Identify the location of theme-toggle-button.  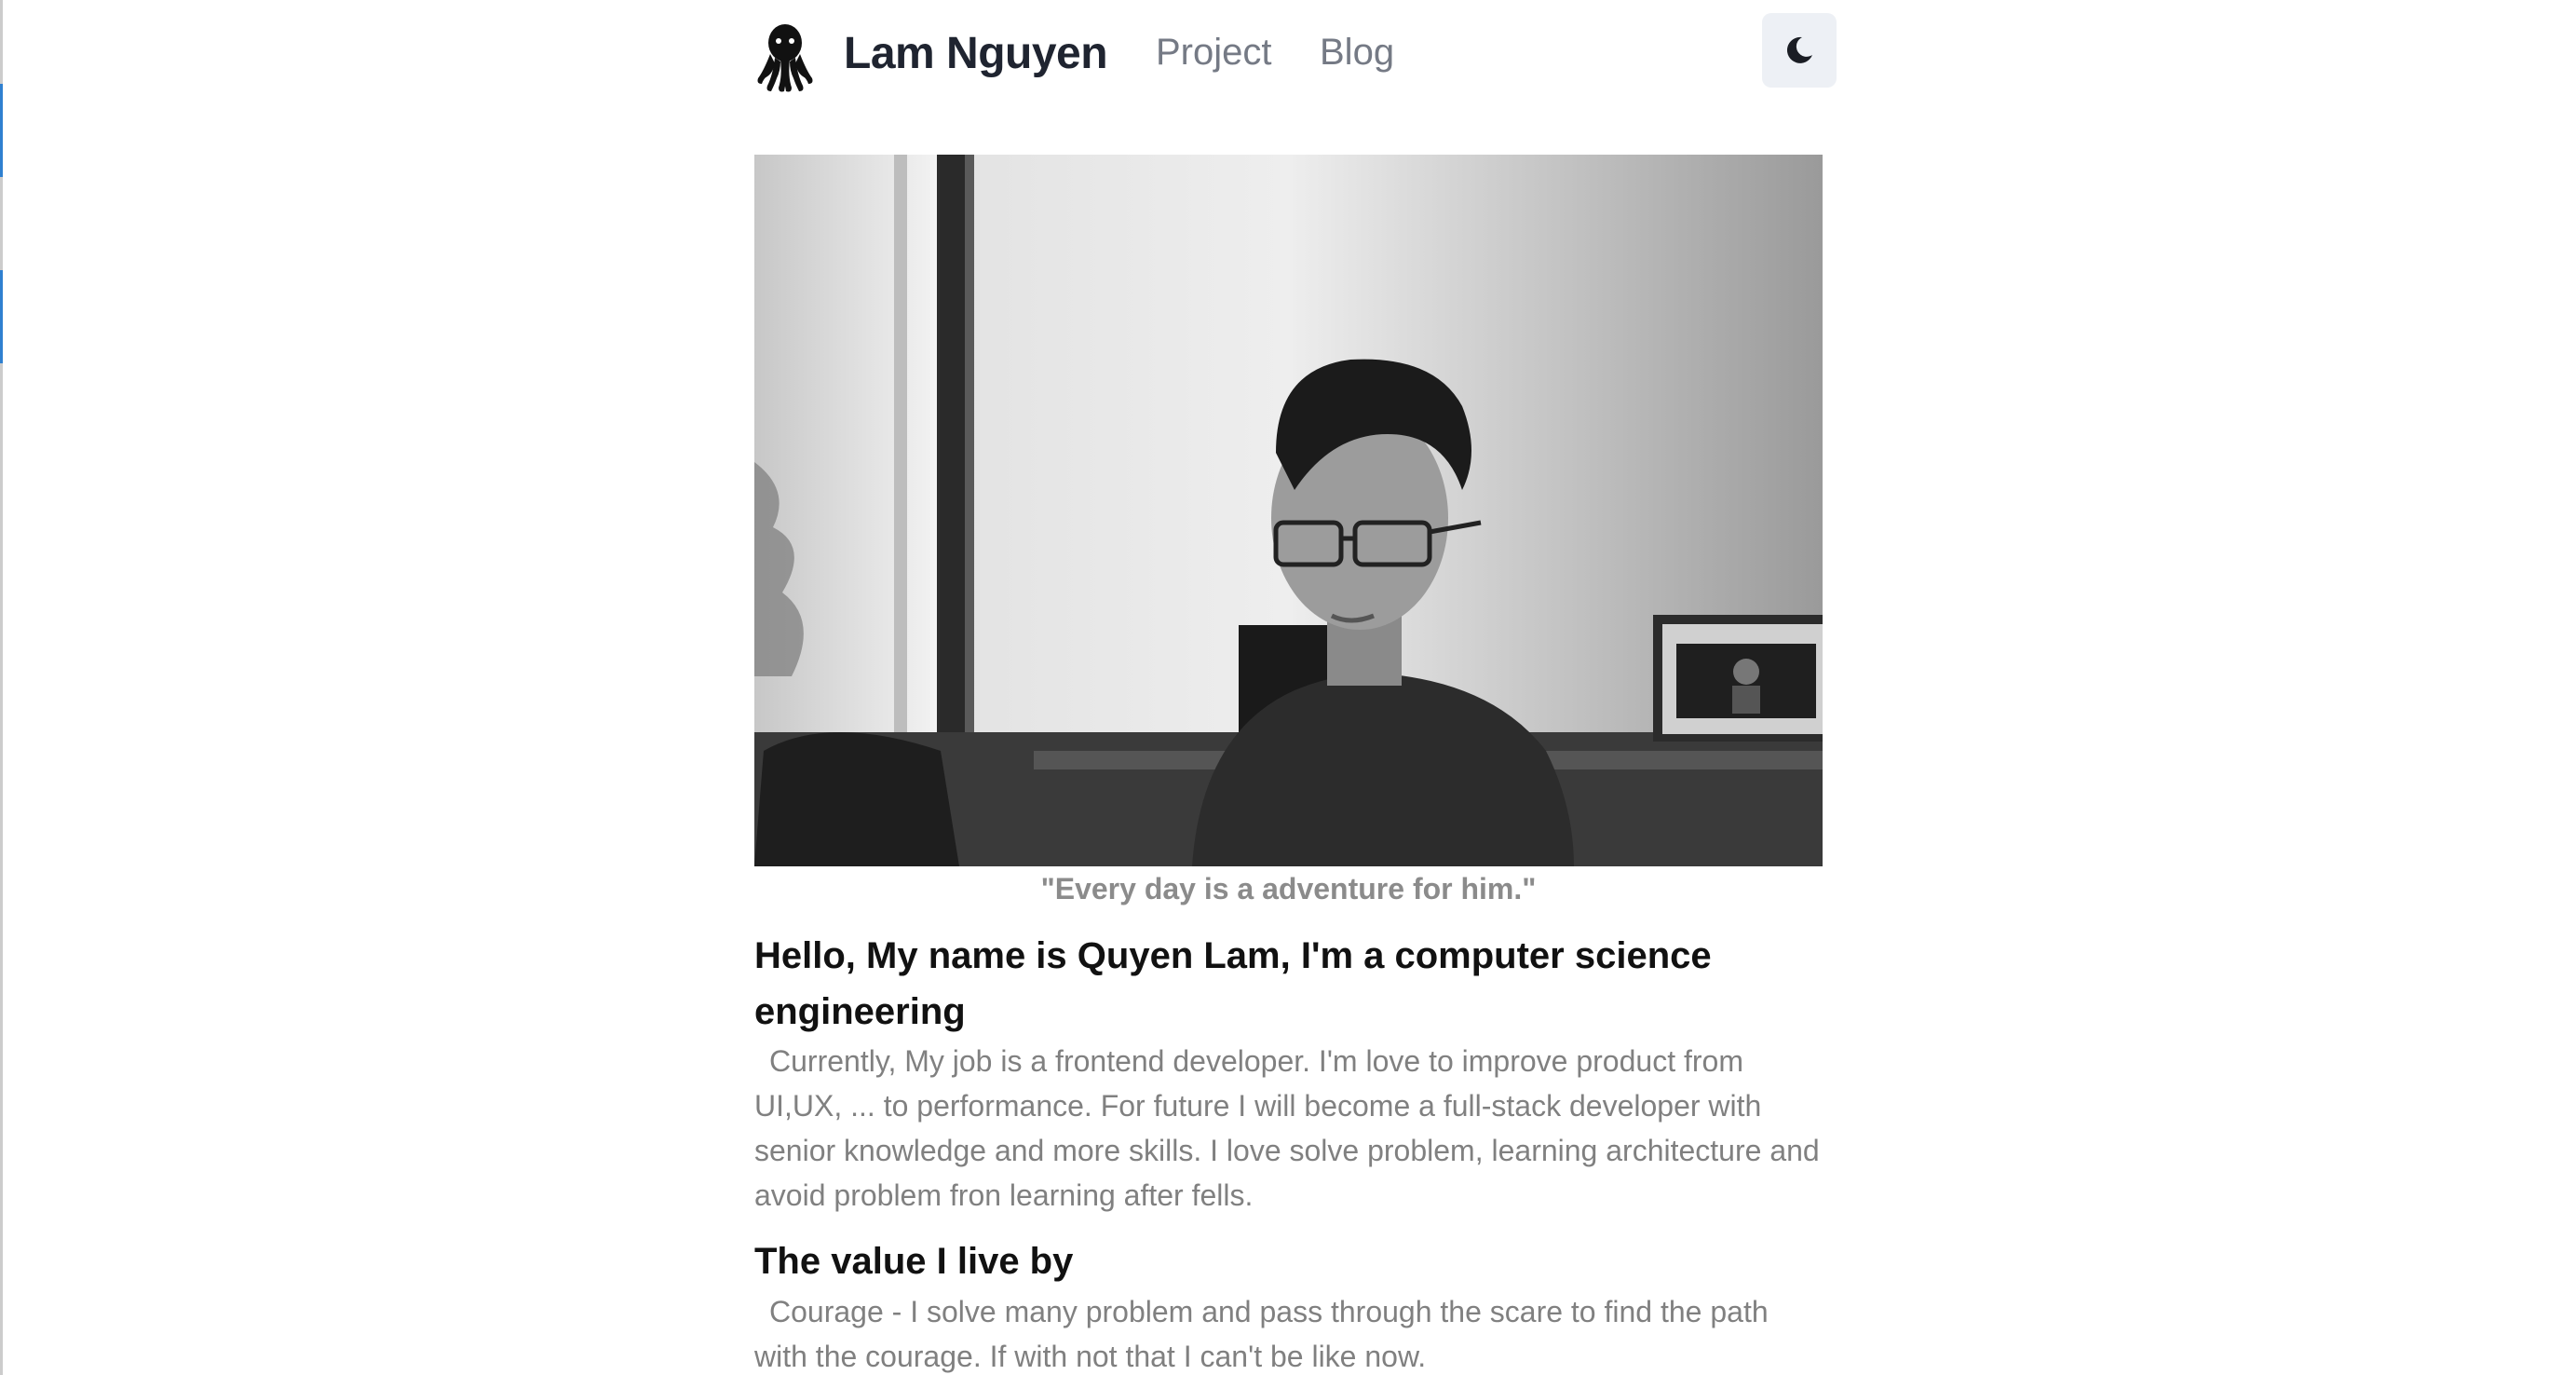
(1799, 50).